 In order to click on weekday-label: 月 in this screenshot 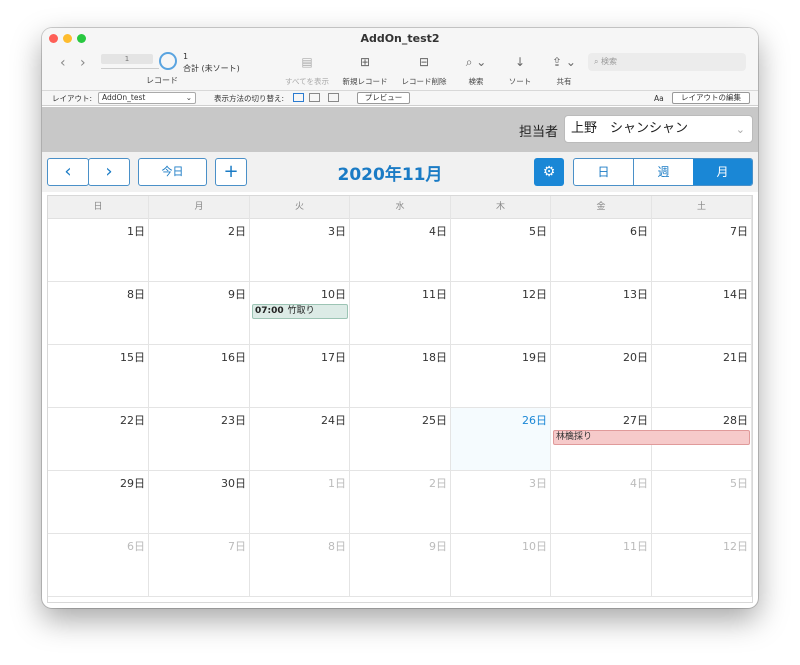, I will do `click(199, 207)`.